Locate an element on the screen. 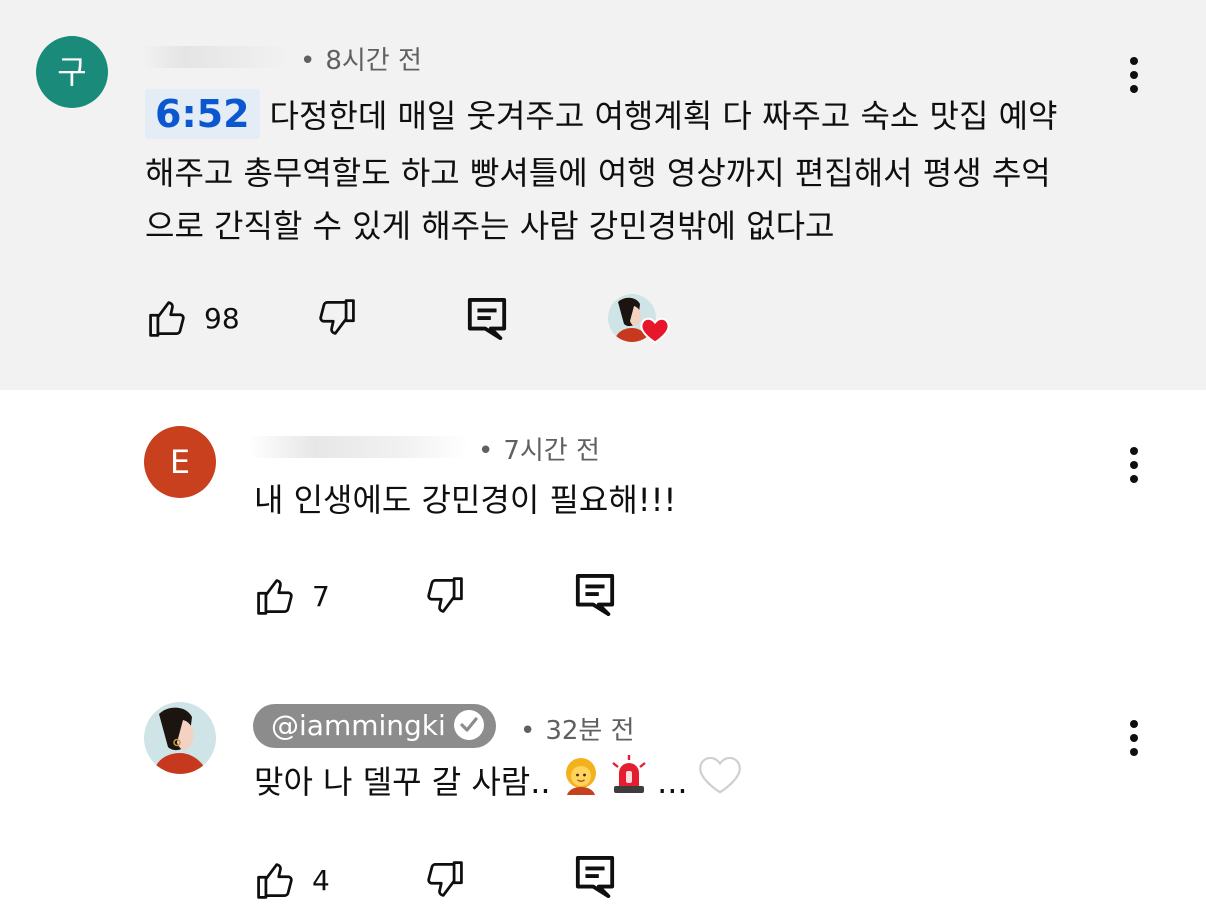 This screenshot has width=1206, height=922. avatar-letter: E is located at coordinates (180, 462).